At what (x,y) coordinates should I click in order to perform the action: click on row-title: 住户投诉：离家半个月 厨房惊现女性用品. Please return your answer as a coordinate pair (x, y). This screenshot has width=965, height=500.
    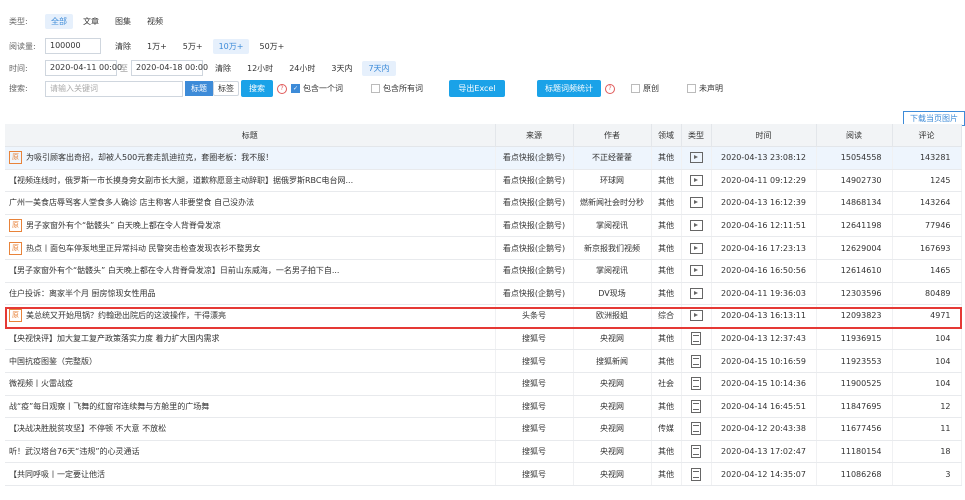
    Looking at the image, I should click on (82, 293).